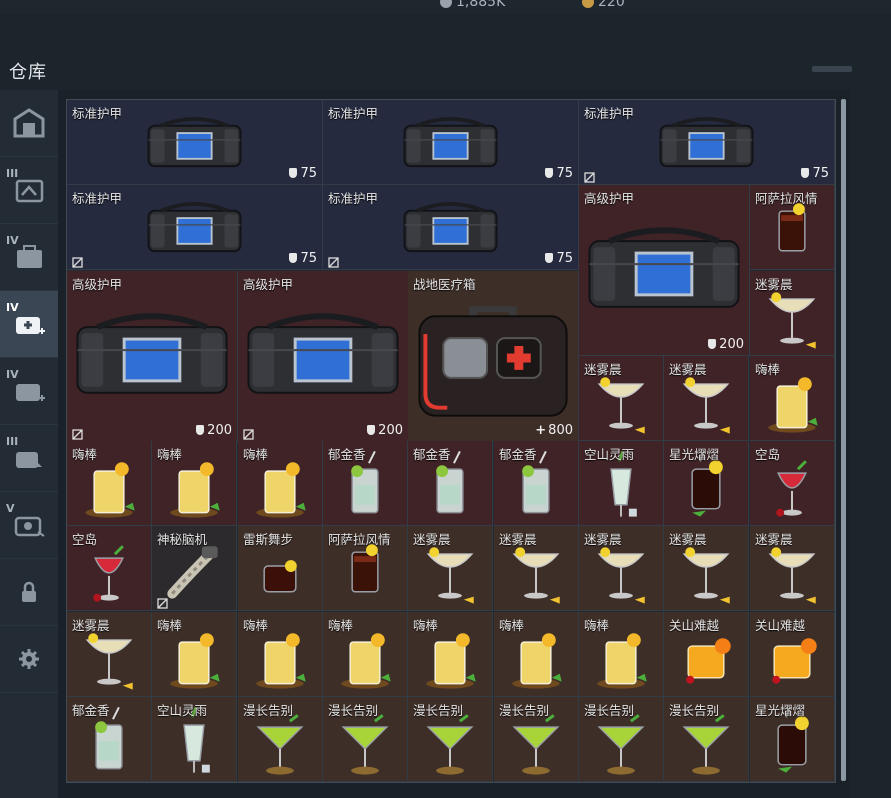  Describe the element at coordinates (560, 430) in the screenshot. I see `item-value-number: 800` at that location.